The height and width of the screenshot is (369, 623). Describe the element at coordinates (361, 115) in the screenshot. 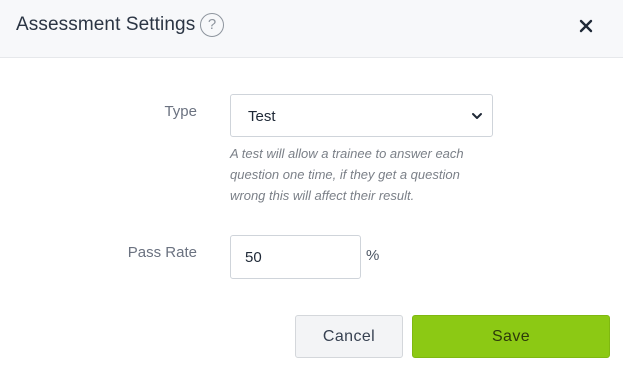

I see `type-select: Test` at that location.